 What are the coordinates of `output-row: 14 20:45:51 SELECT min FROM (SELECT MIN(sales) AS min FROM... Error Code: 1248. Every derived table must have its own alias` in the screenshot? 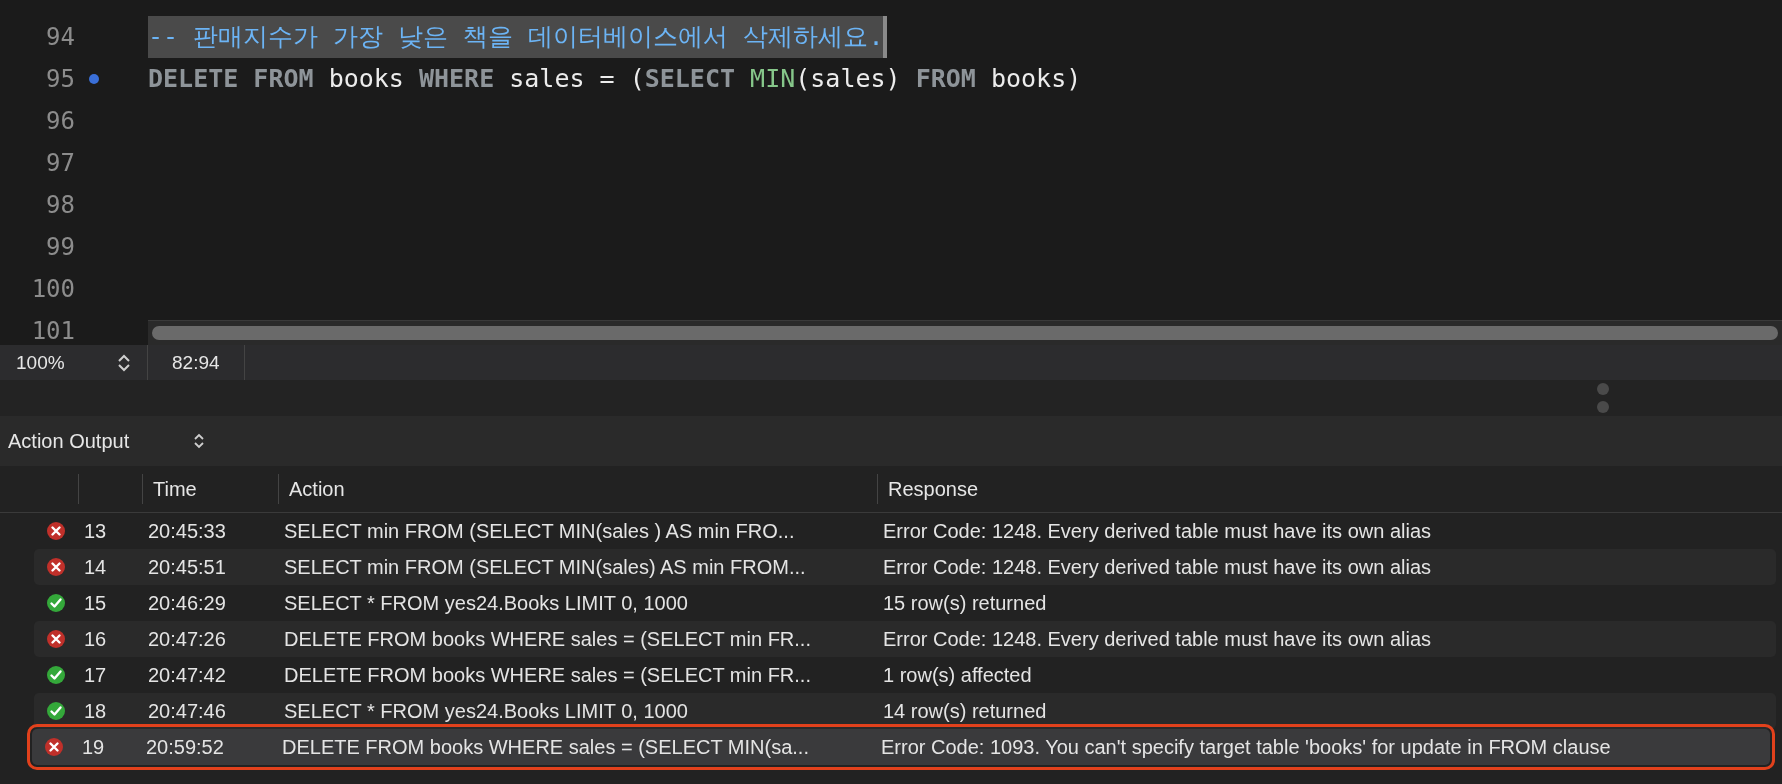 It's located at (905, 567).